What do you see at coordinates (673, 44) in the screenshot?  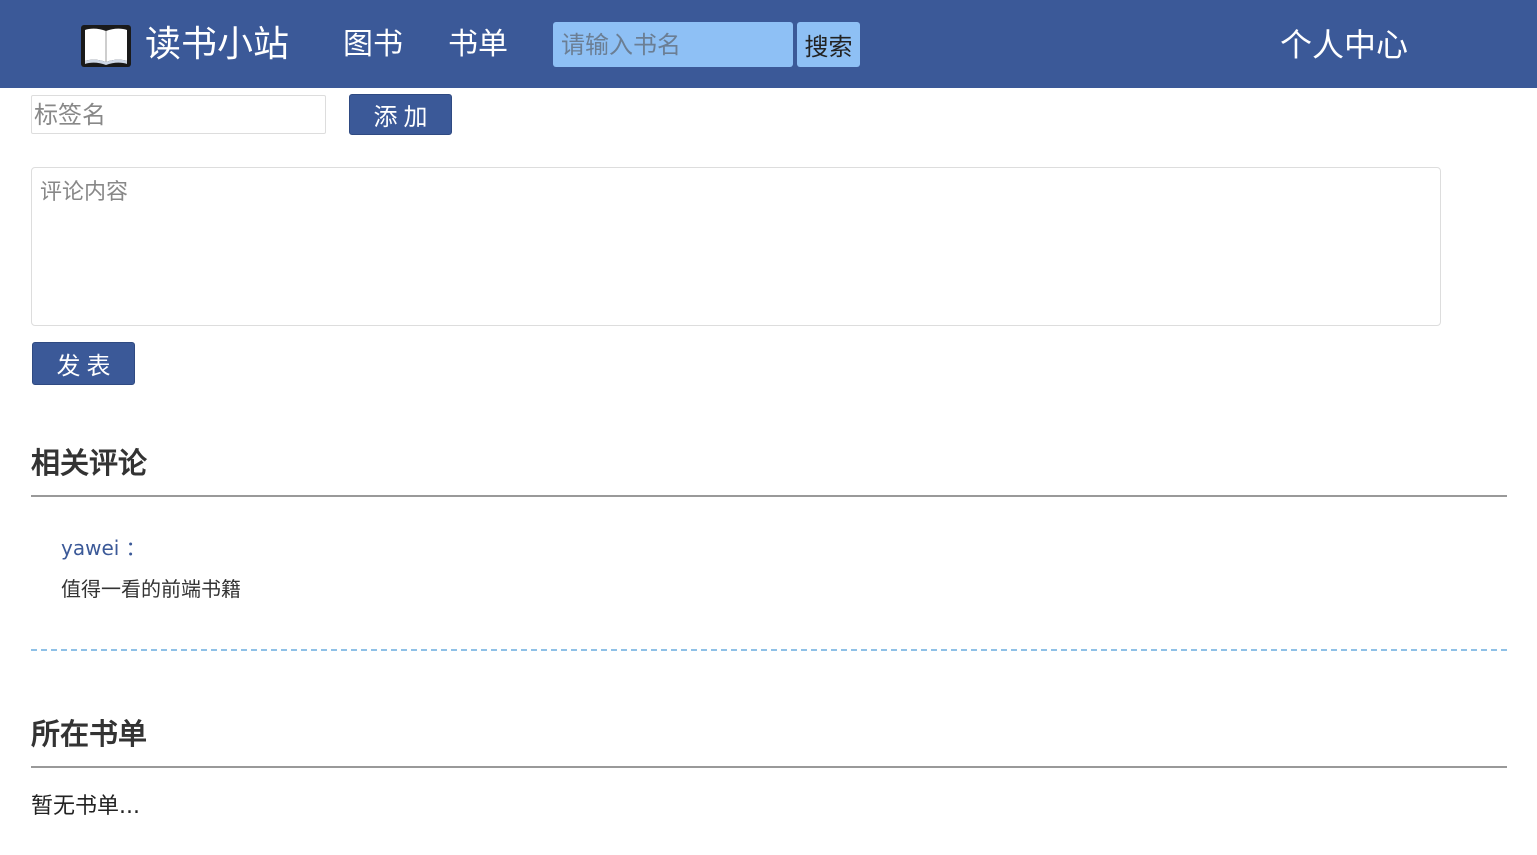 I see `search-input` at bounding box center [673, 44].